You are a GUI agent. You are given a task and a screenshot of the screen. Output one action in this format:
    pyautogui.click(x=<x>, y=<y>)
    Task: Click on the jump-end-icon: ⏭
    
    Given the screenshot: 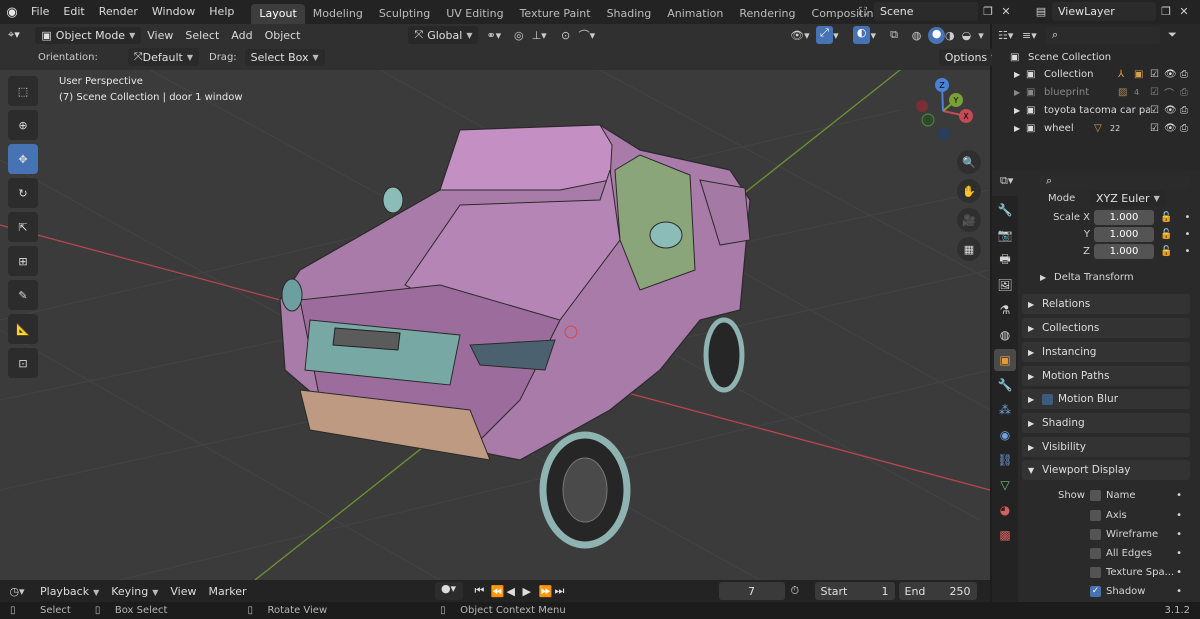 What is the action you would take?
    pyautogui.click(x=563, y=591)
    